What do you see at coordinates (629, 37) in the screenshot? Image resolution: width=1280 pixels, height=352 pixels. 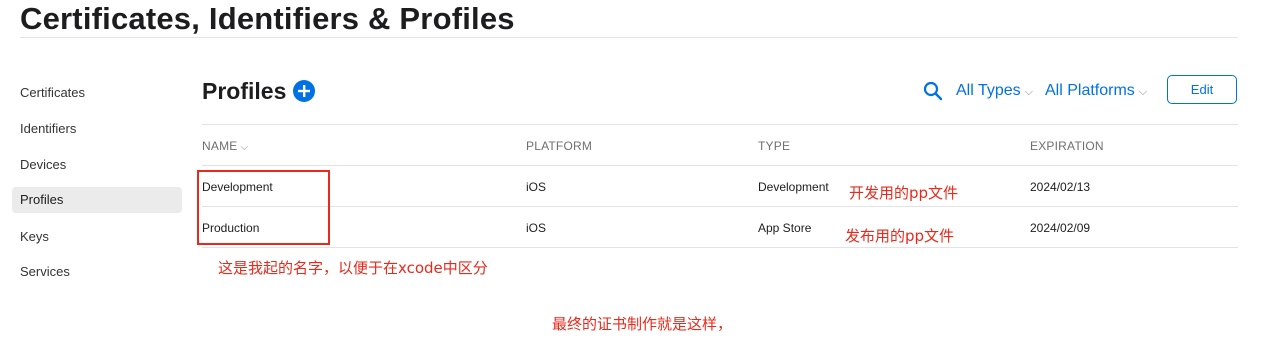 I see `title-divider` at bounding box center [629, 37].